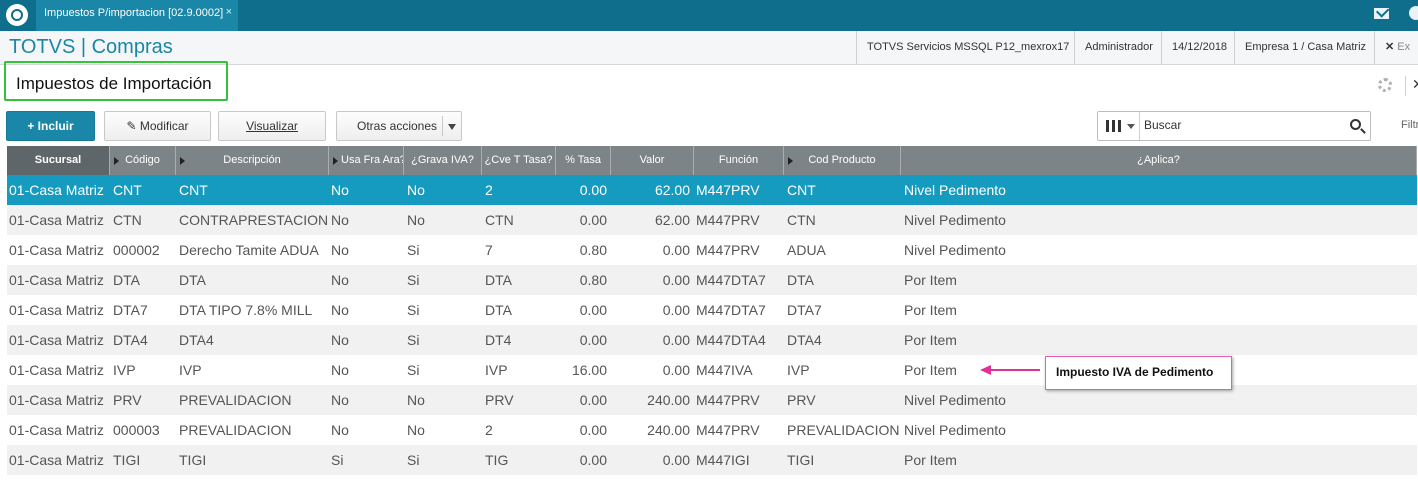 This screenshot has width=1418, height=483. What do you see at coordinates (136, 250) in the screenshot?
I see `cell-codigo: 000002` at bounding box center [136, 250].